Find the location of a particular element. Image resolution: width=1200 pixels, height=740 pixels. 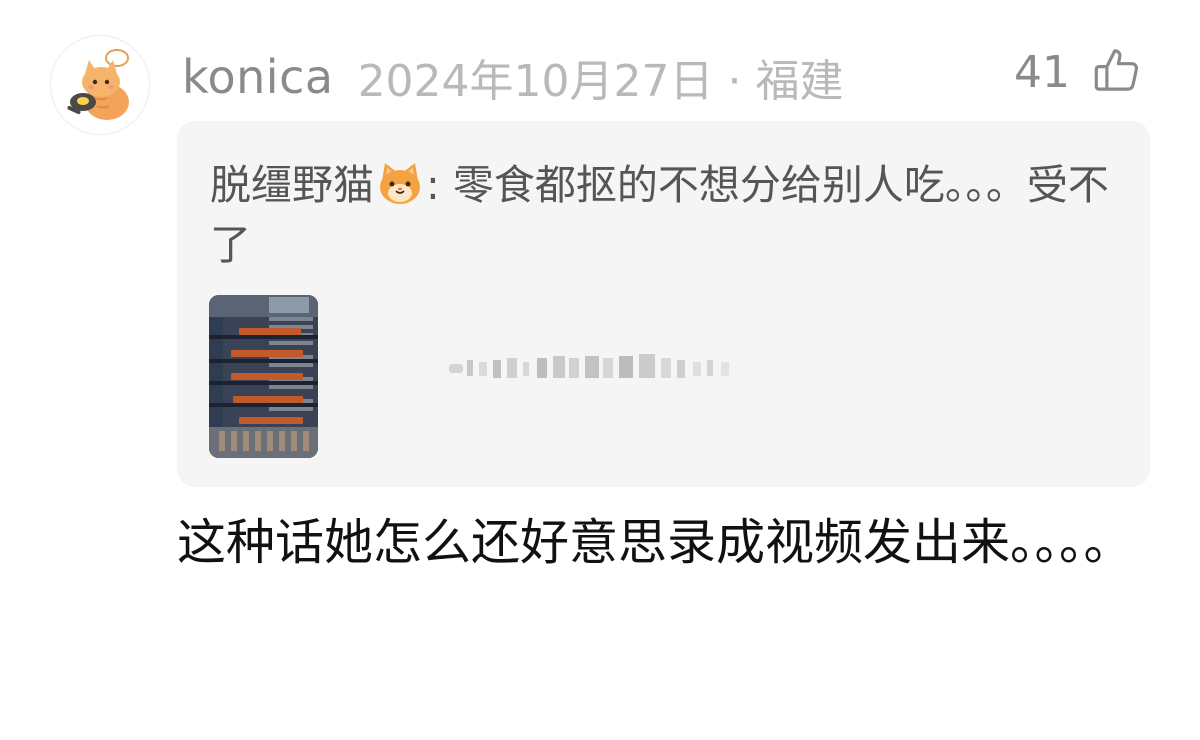

thumbs-up-icon is located at coordinates (1117, 72).